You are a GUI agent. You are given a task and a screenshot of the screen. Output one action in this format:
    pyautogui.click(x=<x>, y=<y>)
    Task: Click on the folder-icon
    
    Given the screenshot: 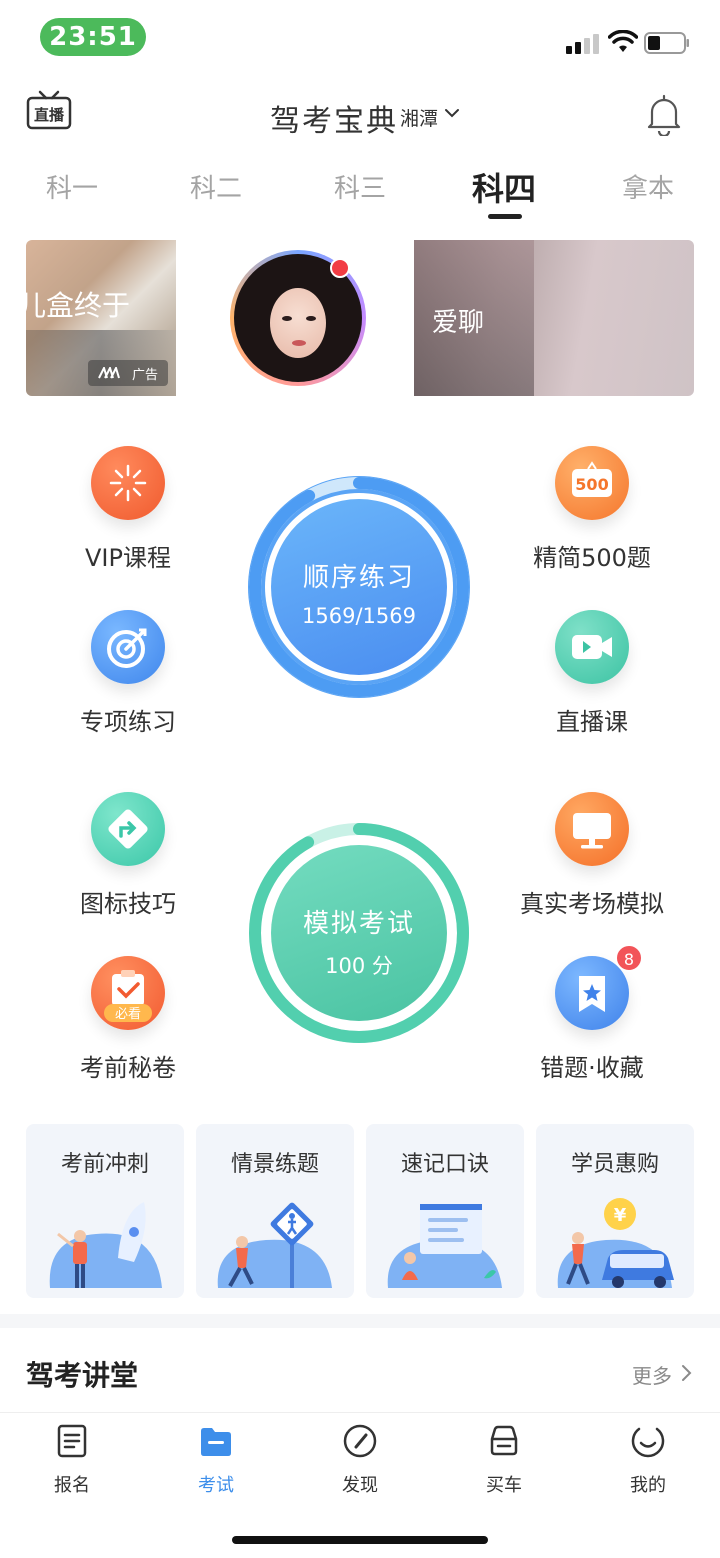 What is the action you would take?
    pyautogui.click(x=216, y=1442)
    